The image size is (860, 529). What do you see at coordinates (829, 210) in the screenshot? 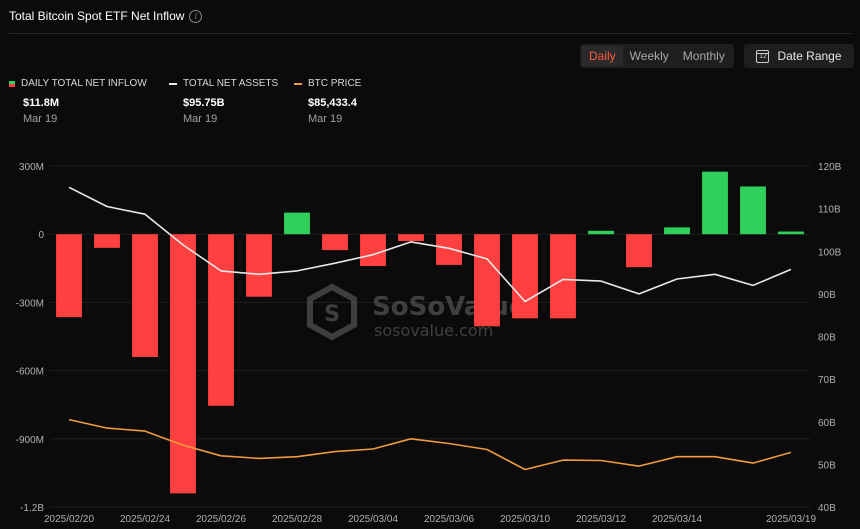
I see `y-right-tick-label: 110B` at bounding box center [829, 210].